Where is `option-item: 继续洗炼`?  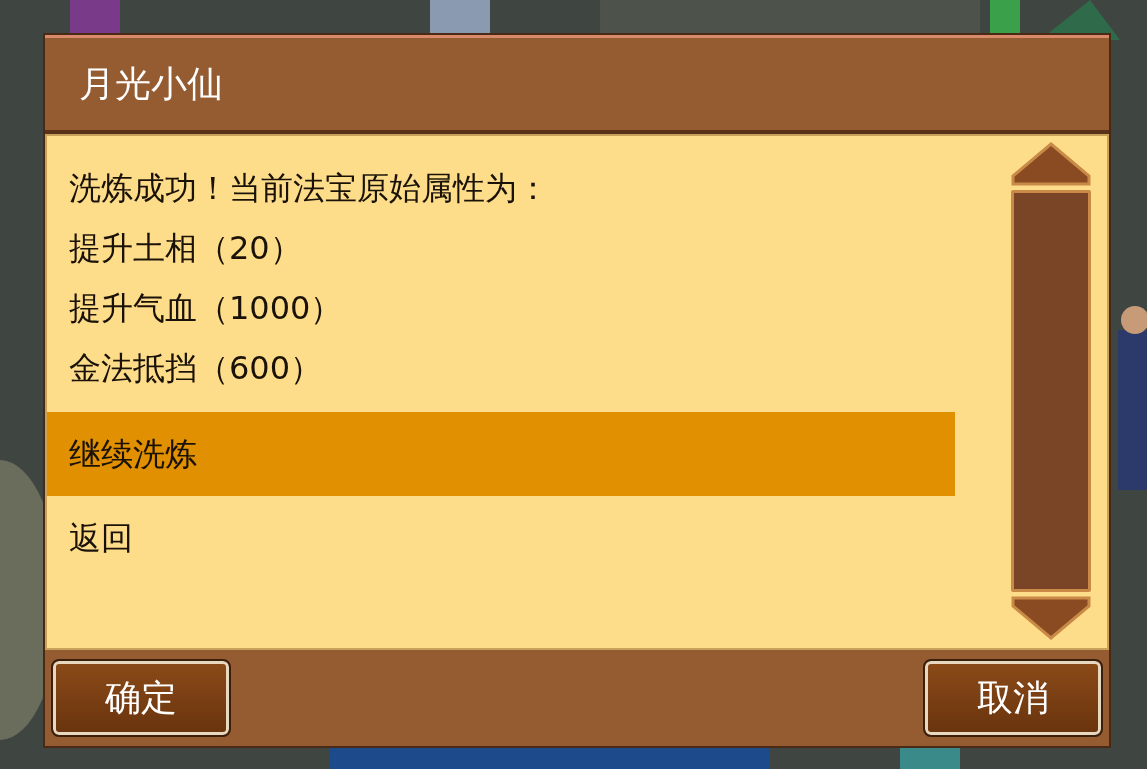 option-item: 继续洗炼 is located at coordinates (501, 454).